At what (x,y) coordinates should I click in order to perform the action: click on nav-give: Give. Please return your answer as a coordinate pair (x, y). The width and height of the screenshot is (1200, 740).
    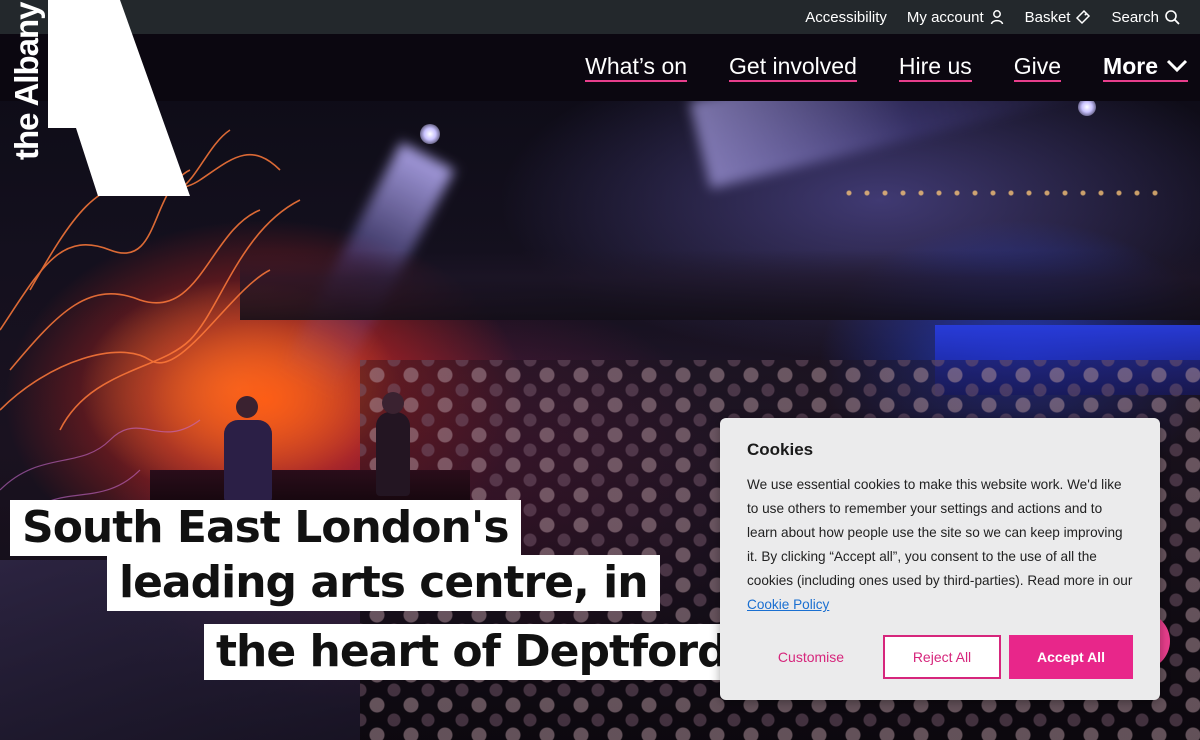
    Looking at the image, I should click on (1037, 67).